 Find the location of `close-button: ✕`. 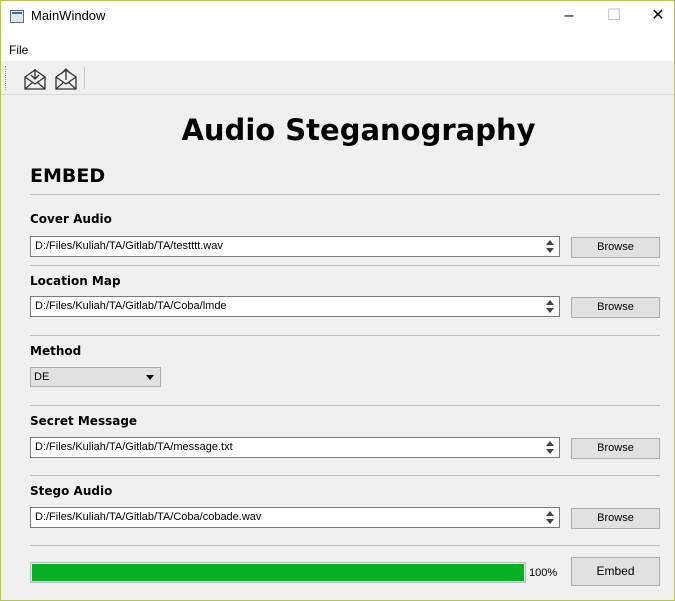

close-button: ✕ is located at coordinates (655, 16).